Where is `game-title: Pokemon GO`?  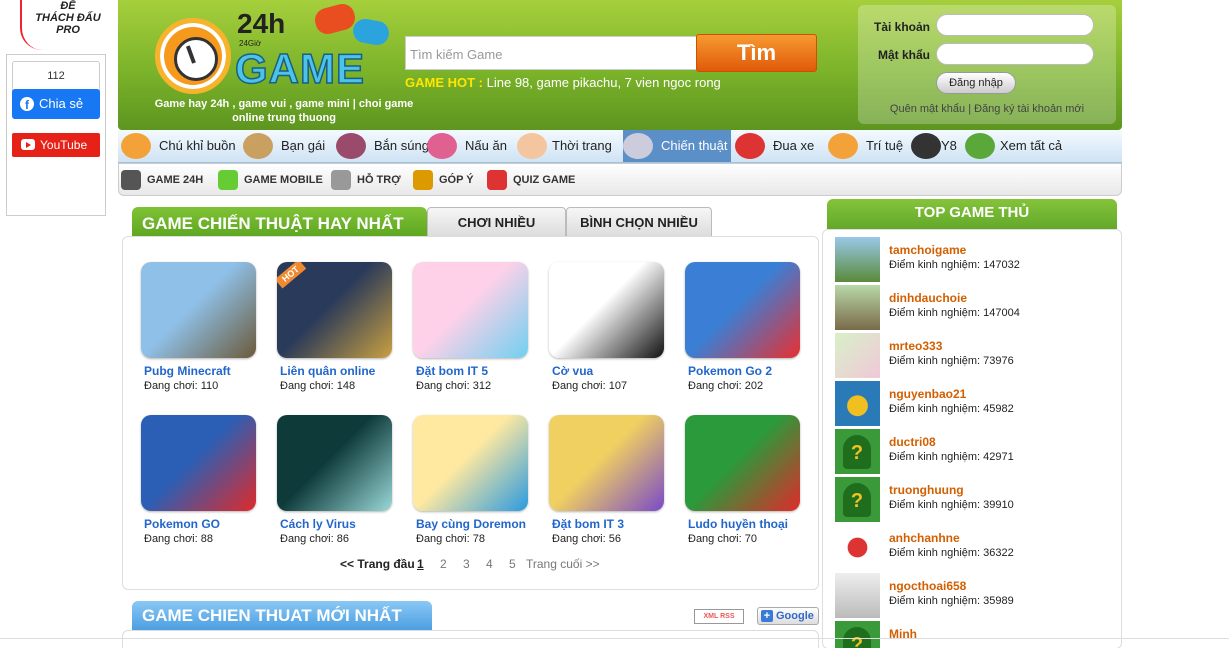
game-title: Pokemon GO is located at coordinates (182, 524).